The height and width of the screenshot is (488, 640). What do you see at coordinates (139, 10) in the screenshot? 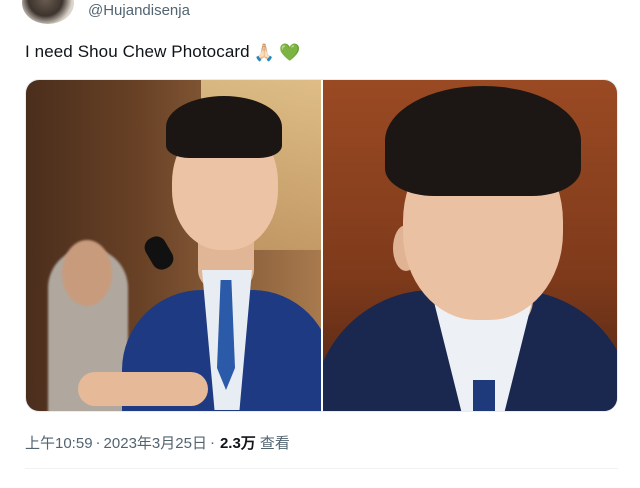
I see `author-handle: @Hujandisenja` at bounding box center [139, 10].